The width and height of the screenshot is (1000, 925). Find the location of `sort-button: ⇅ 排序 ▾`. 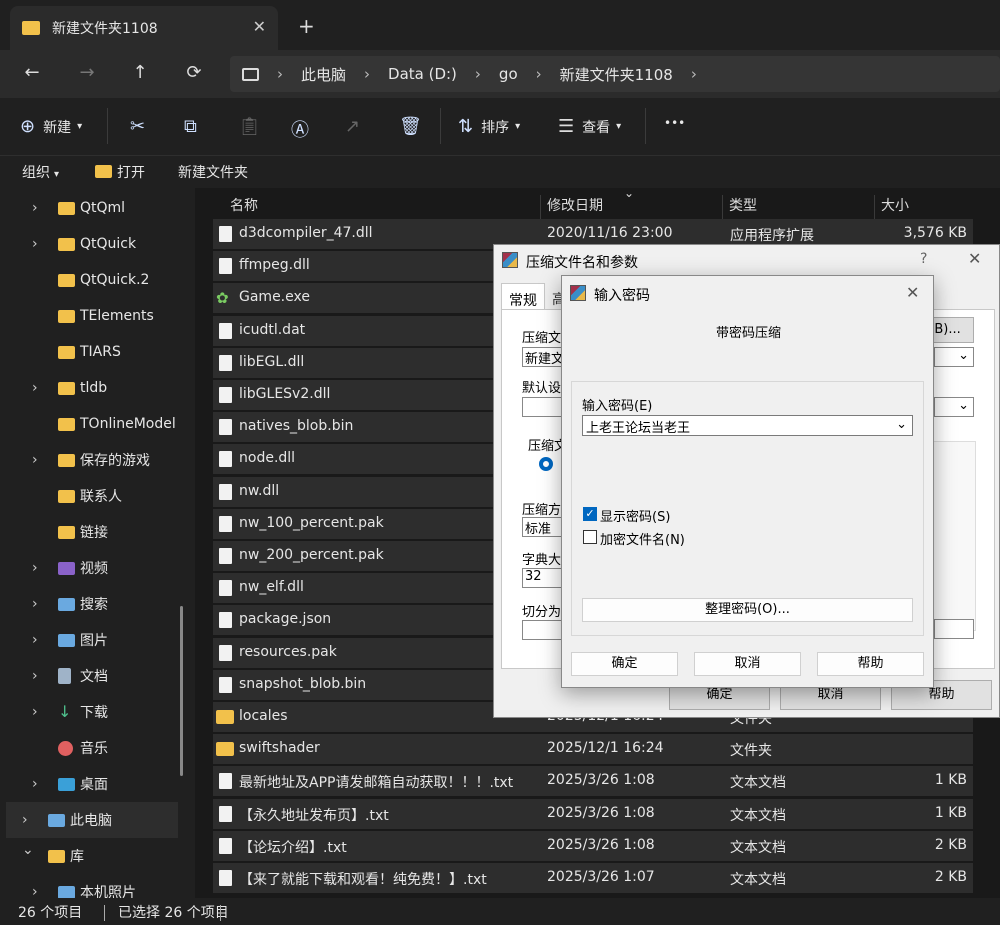

sort-button: ⇅ 排序 ▾ is located at coordinates (489, 126).